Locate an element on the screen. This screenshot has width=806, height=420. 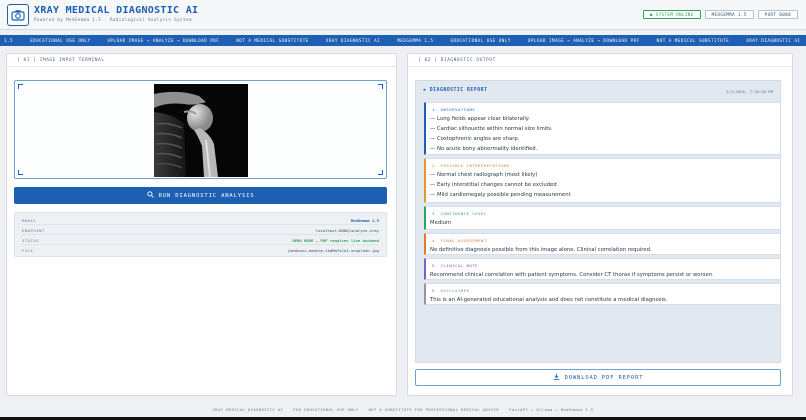
meta-value: DEMO MODE — PDF requires live backend is located at coordinates (335, 240).